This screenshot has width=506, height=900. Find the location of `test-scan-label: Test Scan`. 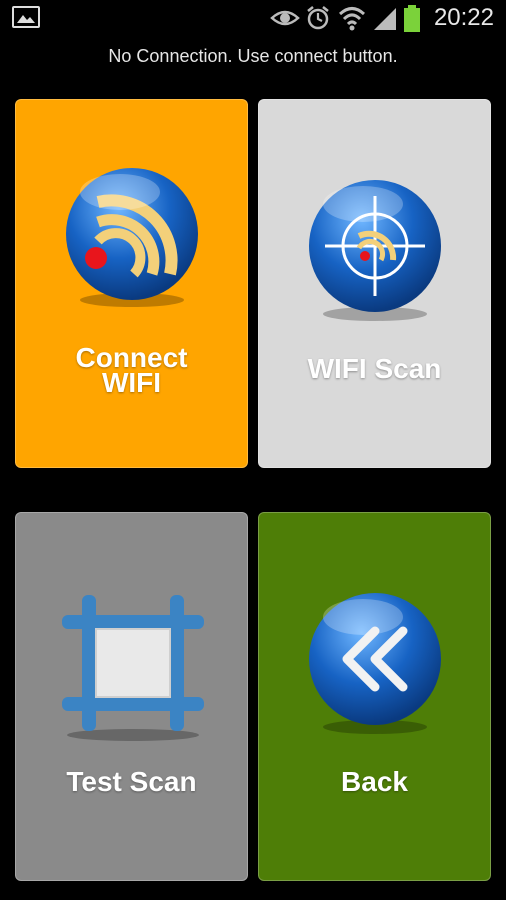

test-scan-label: Test Scan is located at coordinates (131, 781).